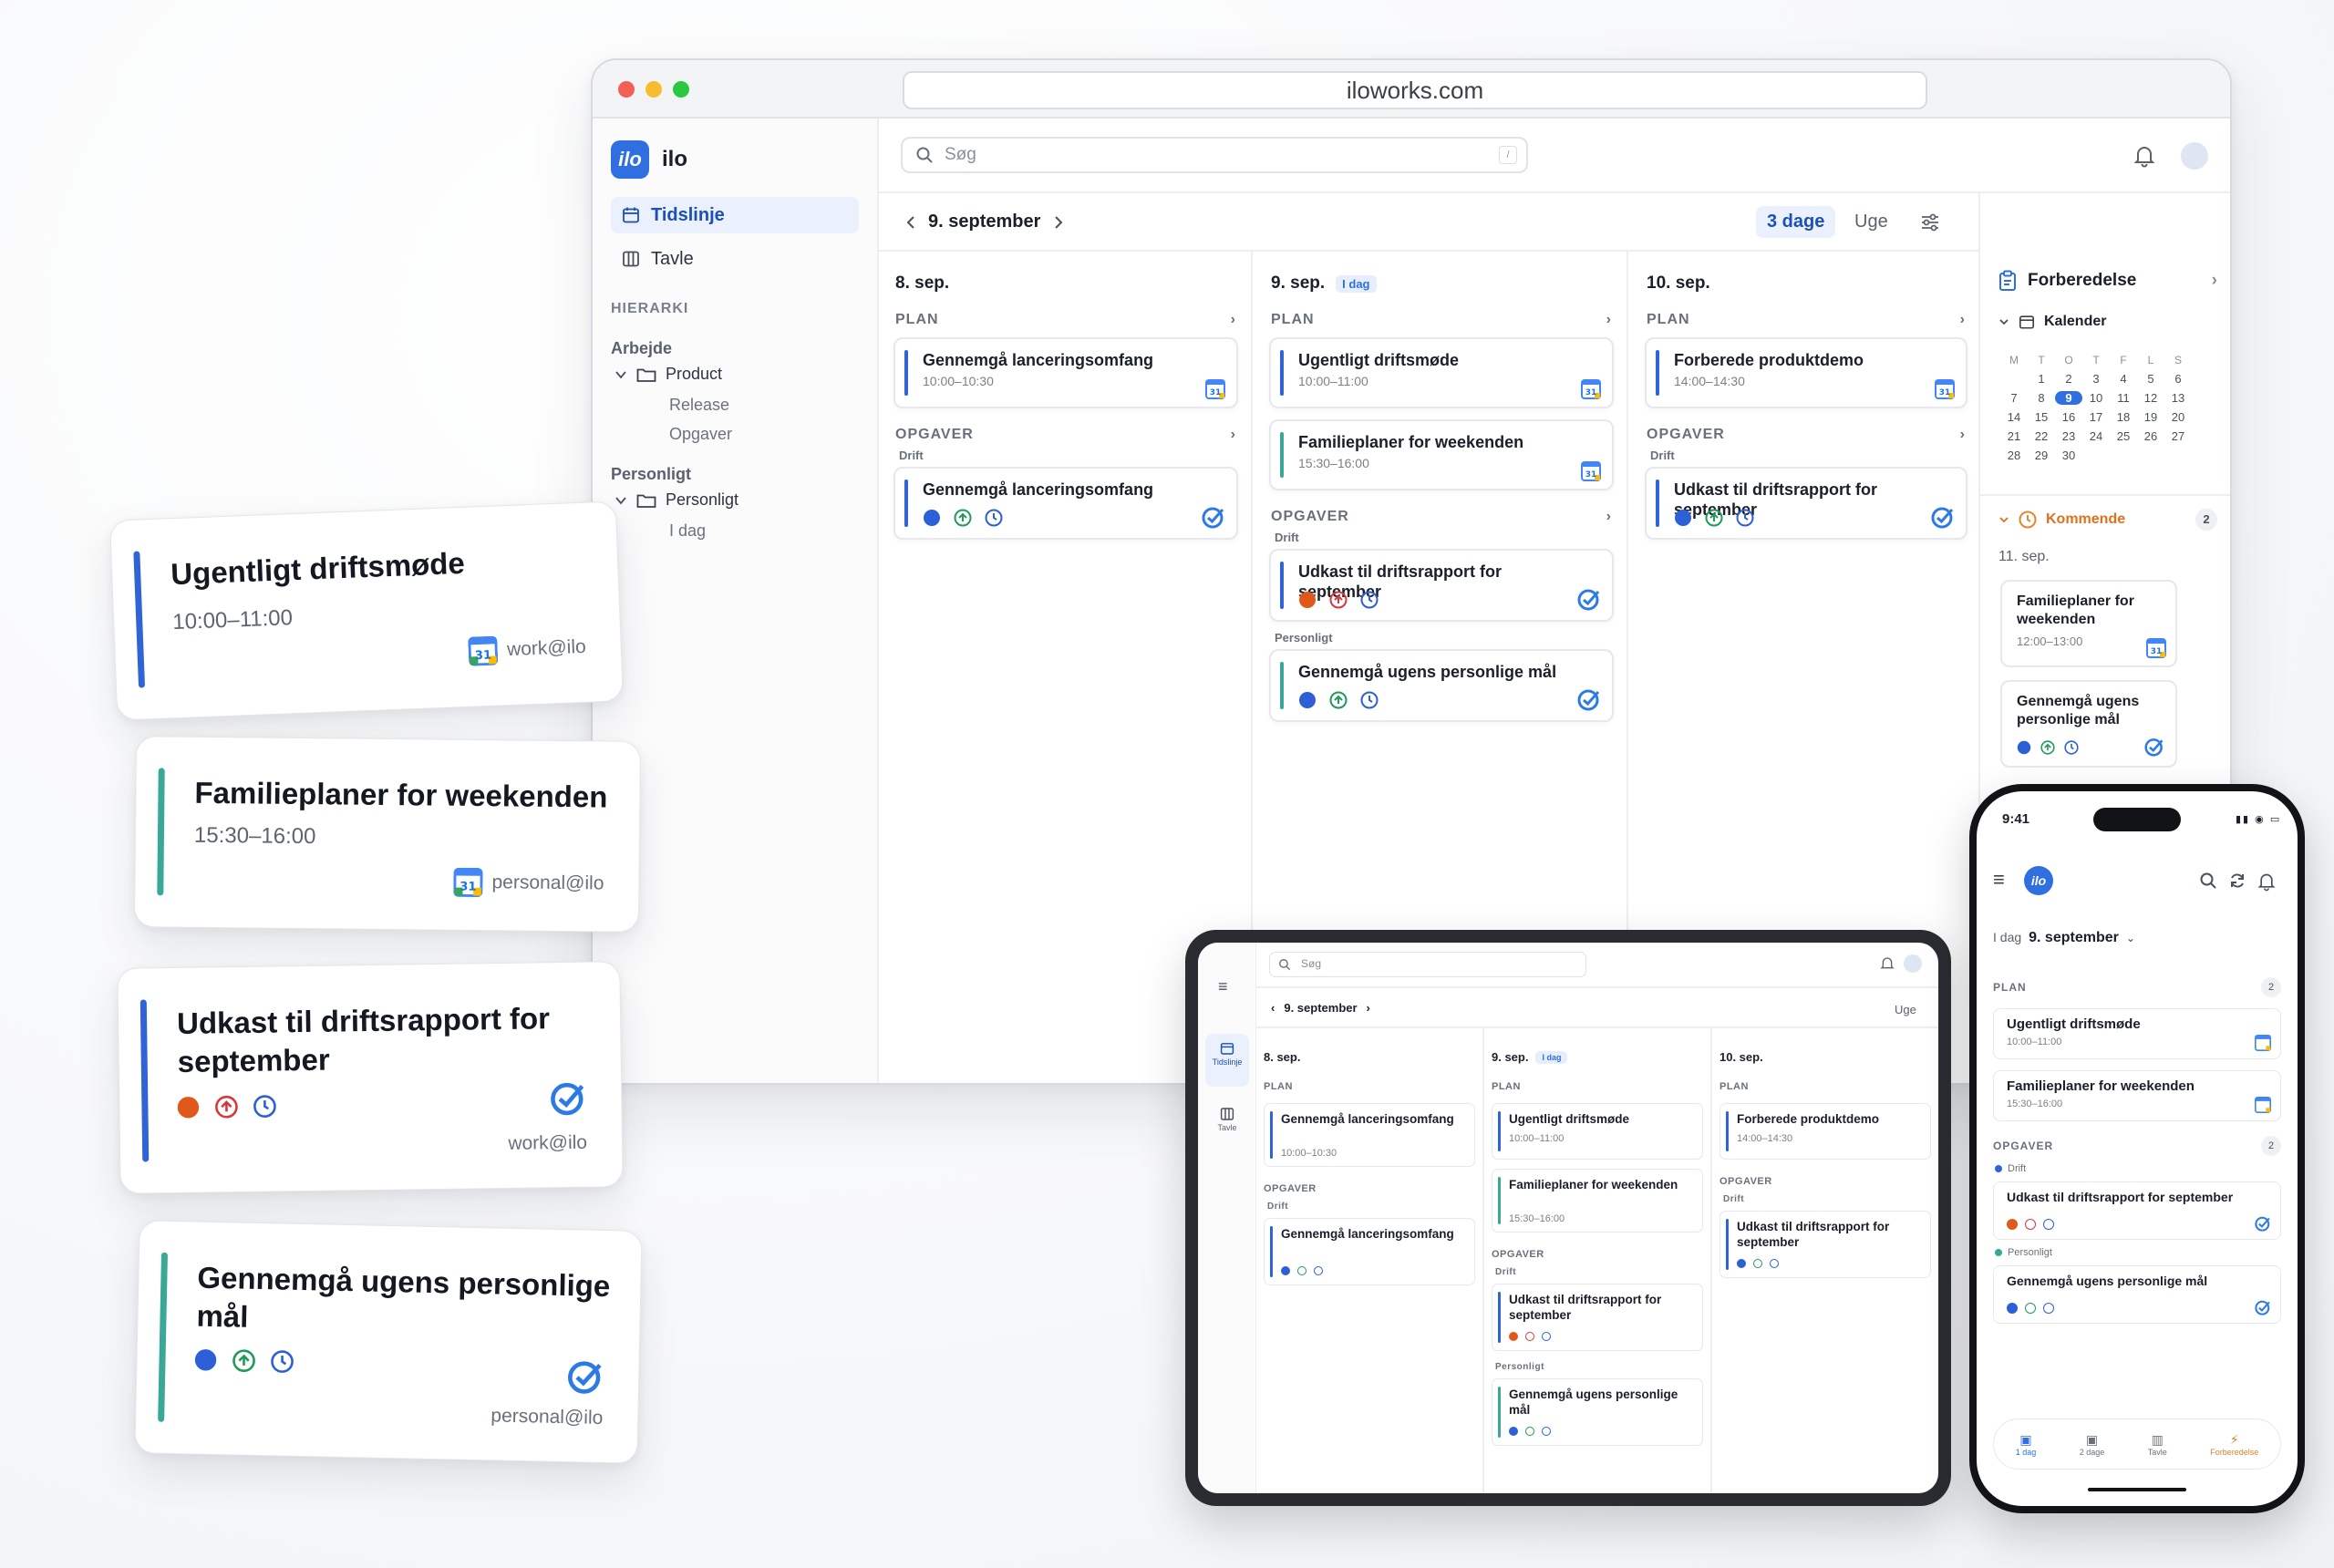  What do you see at coordinates (681, 89) in the screenshot?
I see `maximize-window-button` at bounding box center [681, 89].